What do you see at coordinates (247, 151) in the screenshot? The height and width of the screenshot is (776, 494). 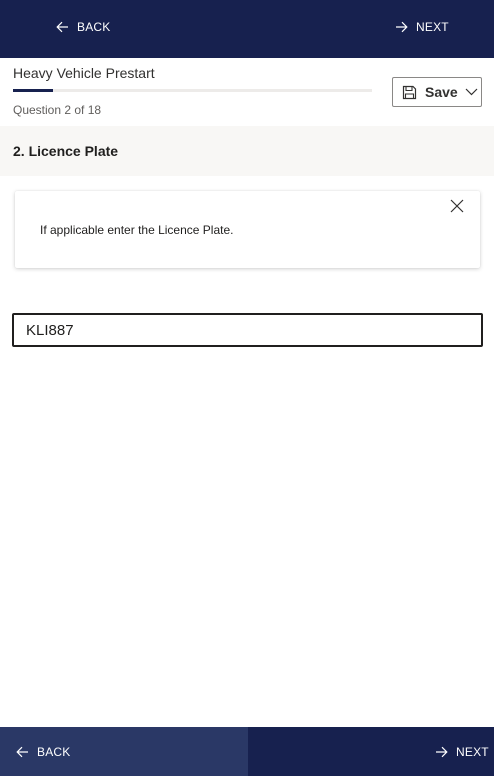 I see `question-section-header: 2. Licence Plate` at bounding box center [247, 151].